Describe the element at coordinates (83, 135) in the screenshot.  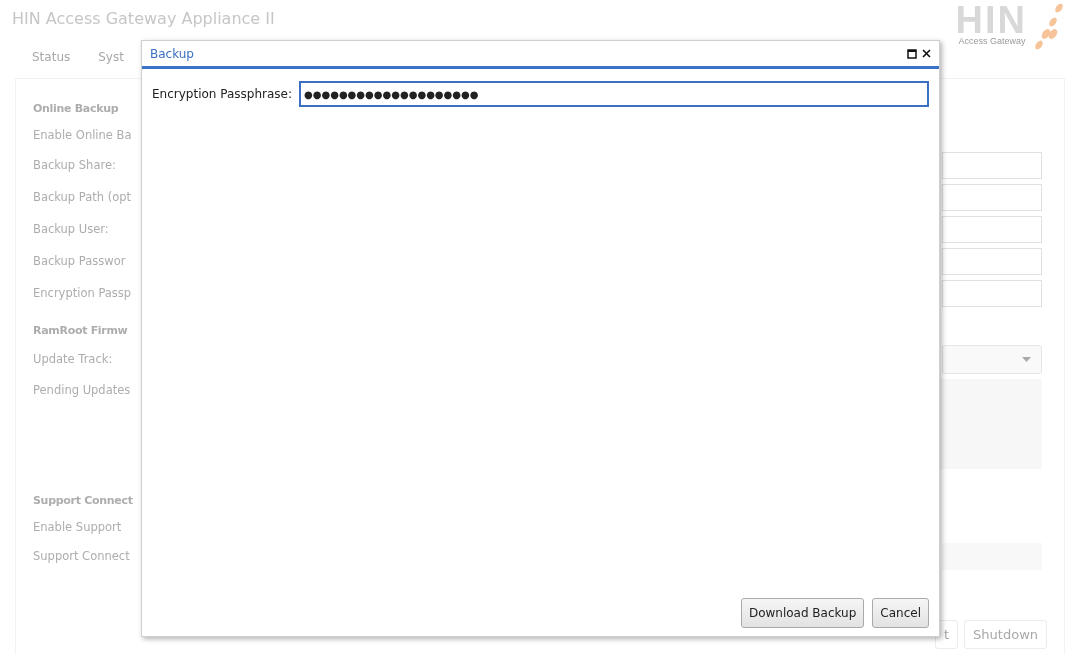
I see `field-label: Enable Online Ba` at that location.